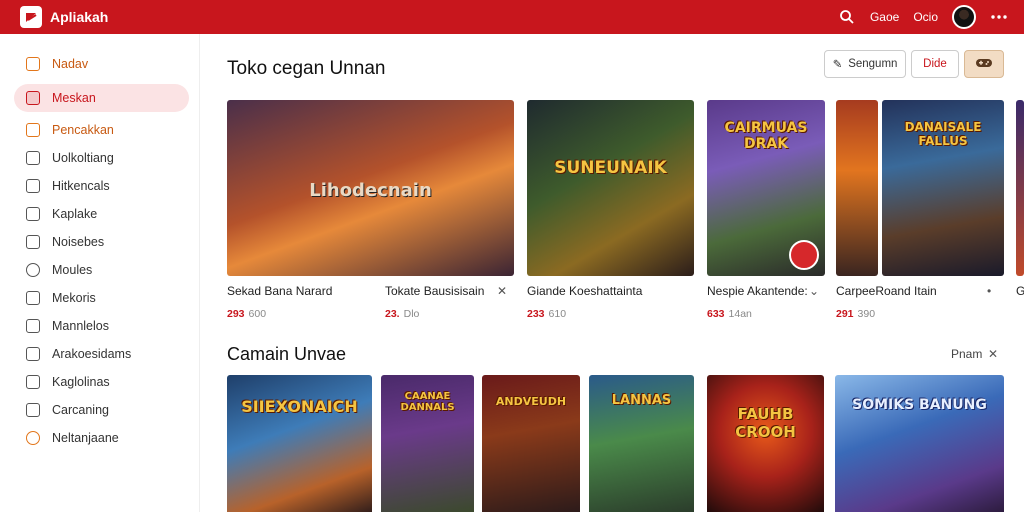 The height and width of the screenshot is (512, 1024). I want to click on circle-icon, so click(33, 438).